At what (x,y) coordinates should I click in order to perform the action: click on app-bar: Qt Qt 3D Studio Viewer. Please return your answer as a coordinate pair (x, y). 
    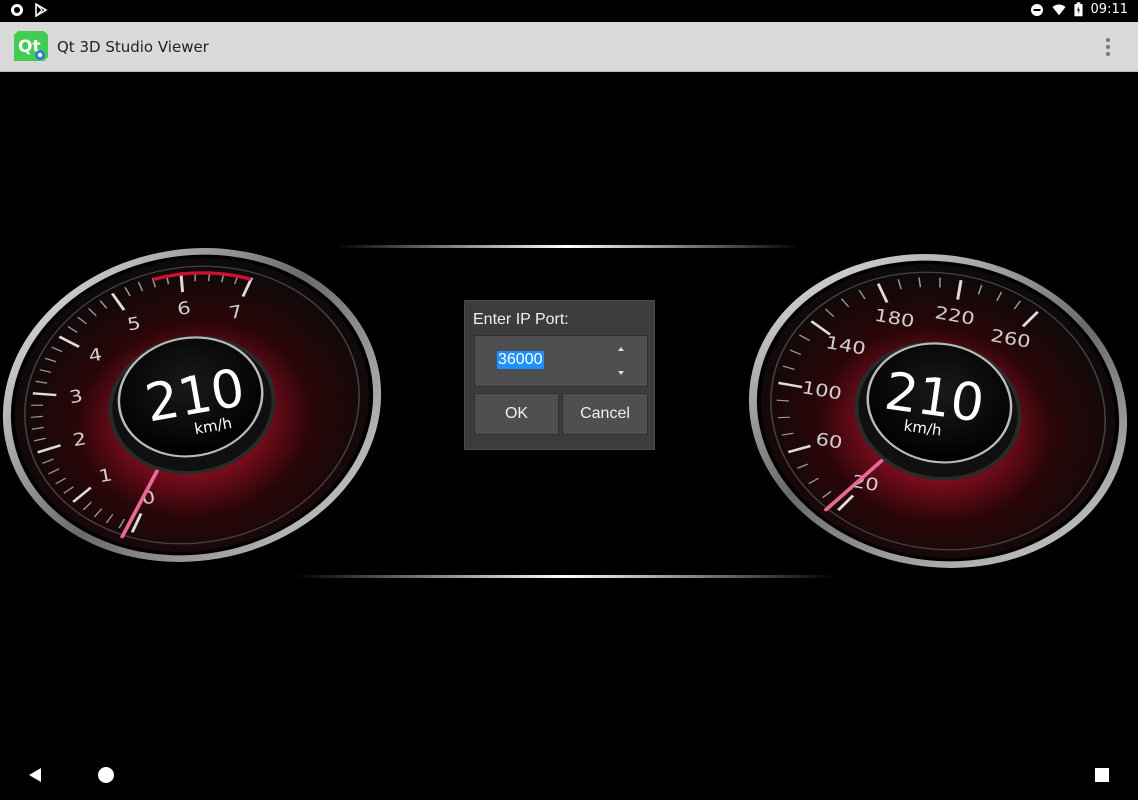
    Looking at the image, I should click on (569, 47).